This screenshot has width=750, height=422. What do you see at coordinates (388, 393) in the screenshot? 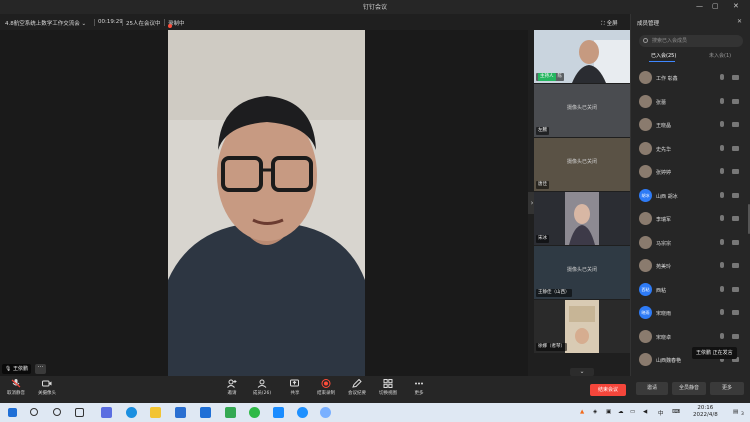
I see `switch-view-label: 切换视图` at bounding box center [388, 393].